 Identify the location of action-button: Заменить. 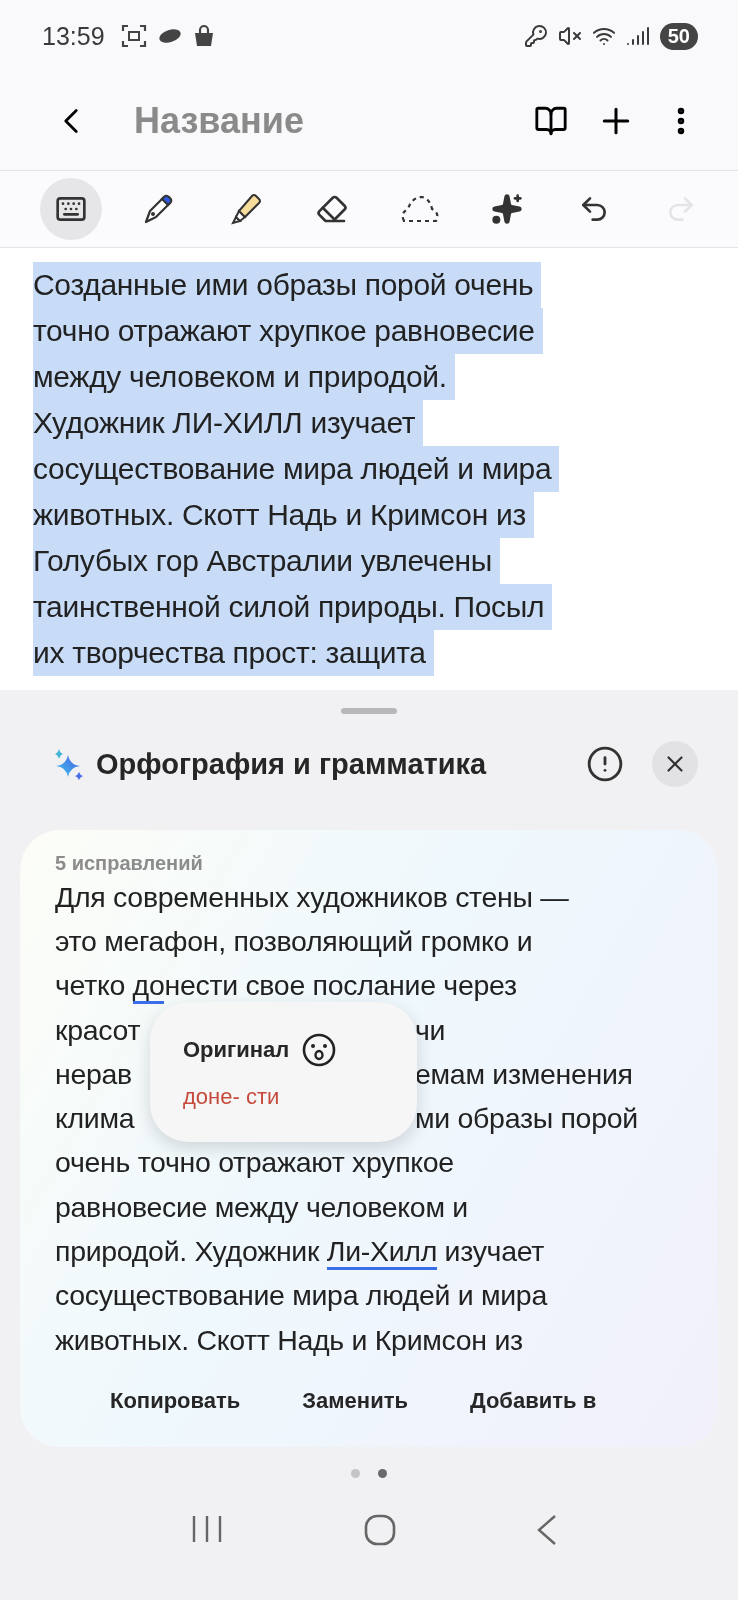
(355, 1401).